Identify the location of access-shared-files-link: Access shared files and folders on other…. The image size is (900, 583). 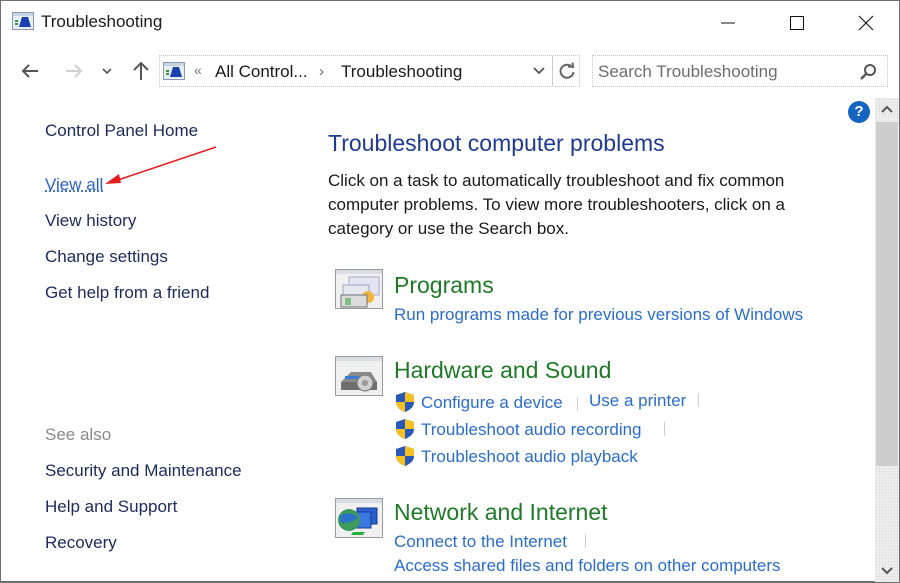
(587, 566).